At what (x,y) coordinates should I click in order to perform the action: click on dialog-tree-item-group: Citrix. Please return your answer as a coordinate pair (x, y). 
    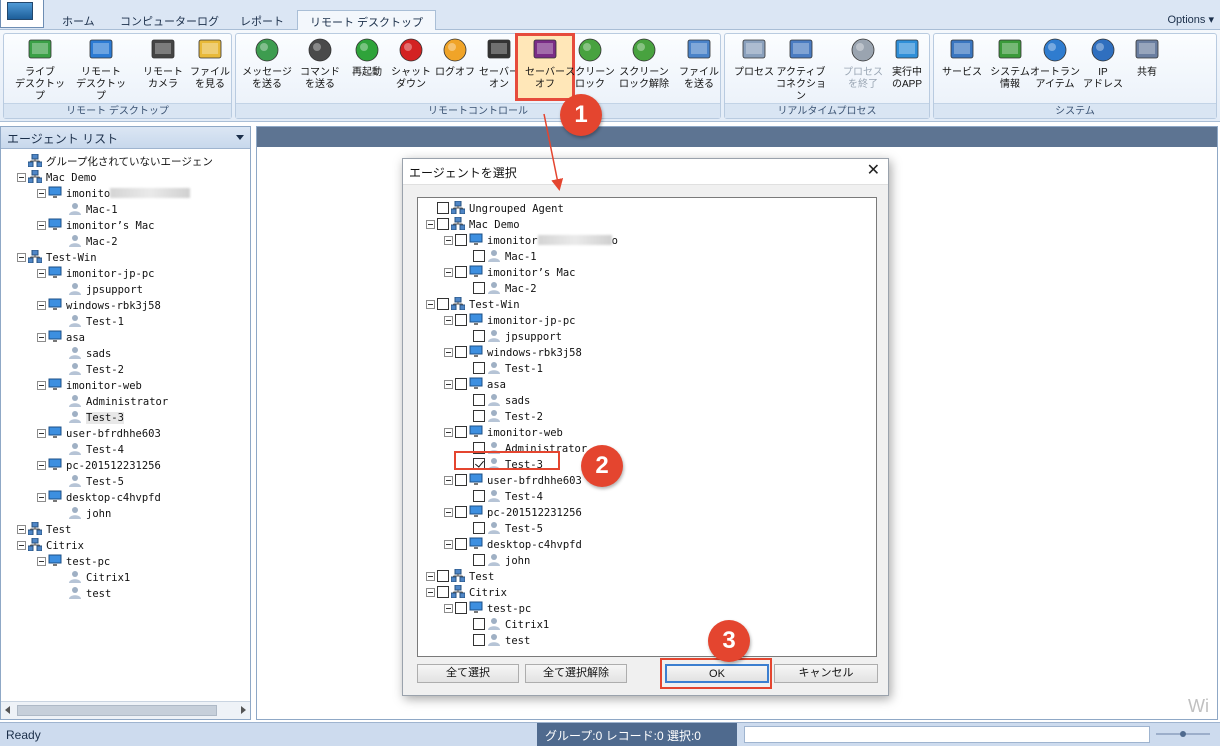
    Looking at the image, I should click on (466, 592).